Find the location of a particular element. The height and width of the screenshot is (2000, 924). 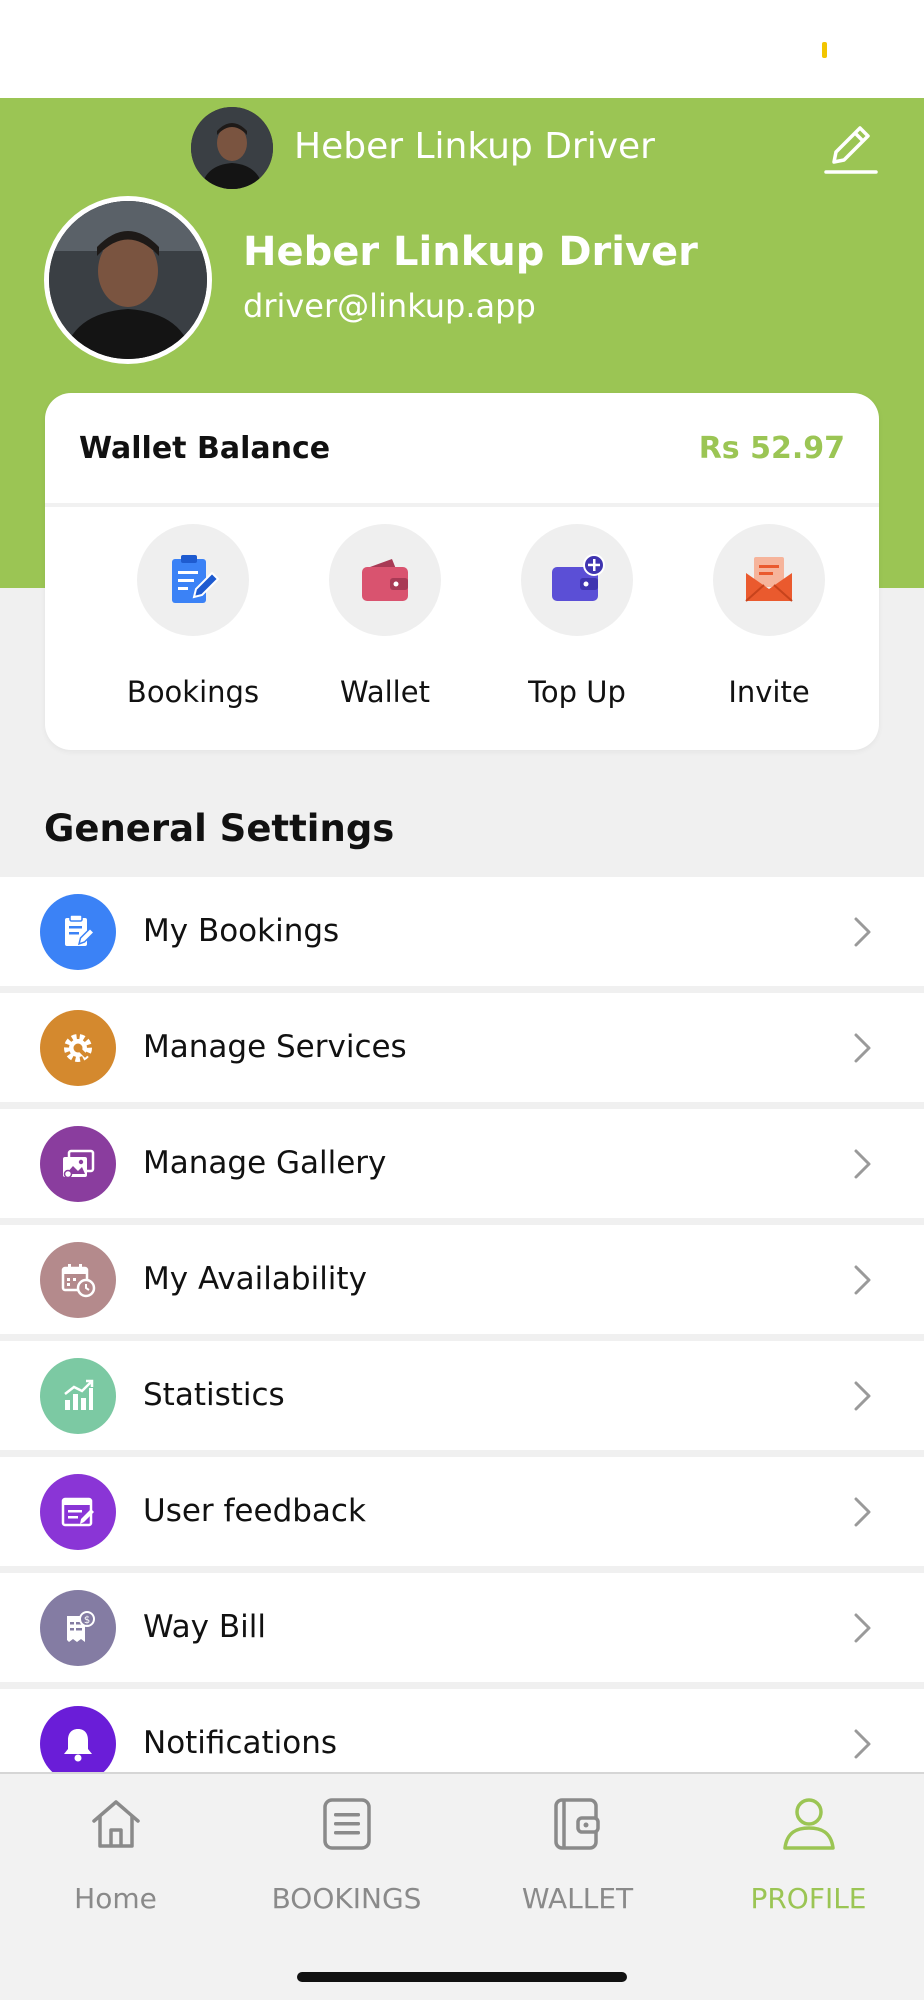

quick-action-bookings: Bookings is located at coordinates (193, 624).